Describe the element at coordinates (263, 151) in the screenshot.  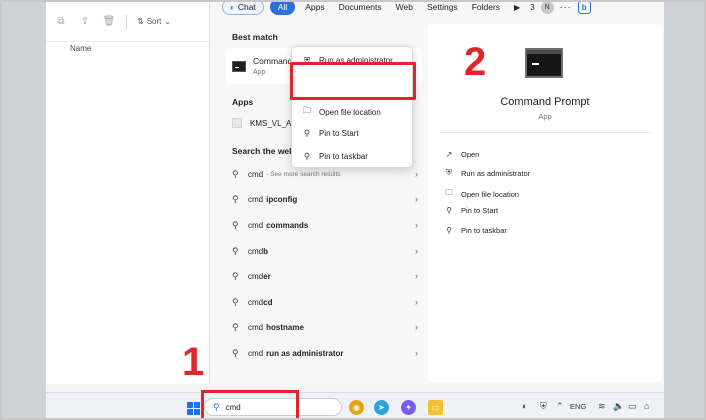
I see `search-web-heading: Search the web` at that location.